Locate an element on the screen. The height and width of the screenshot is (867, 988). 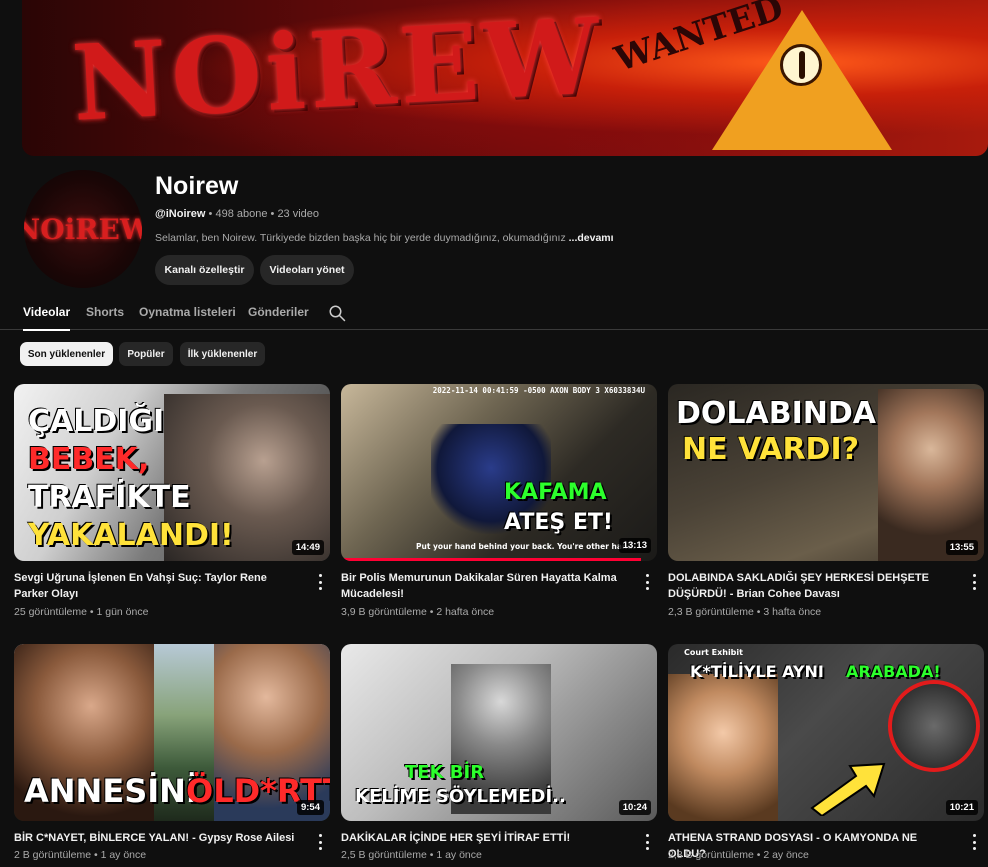
video-duration: 9:54 is located at coordinates (310, 807).